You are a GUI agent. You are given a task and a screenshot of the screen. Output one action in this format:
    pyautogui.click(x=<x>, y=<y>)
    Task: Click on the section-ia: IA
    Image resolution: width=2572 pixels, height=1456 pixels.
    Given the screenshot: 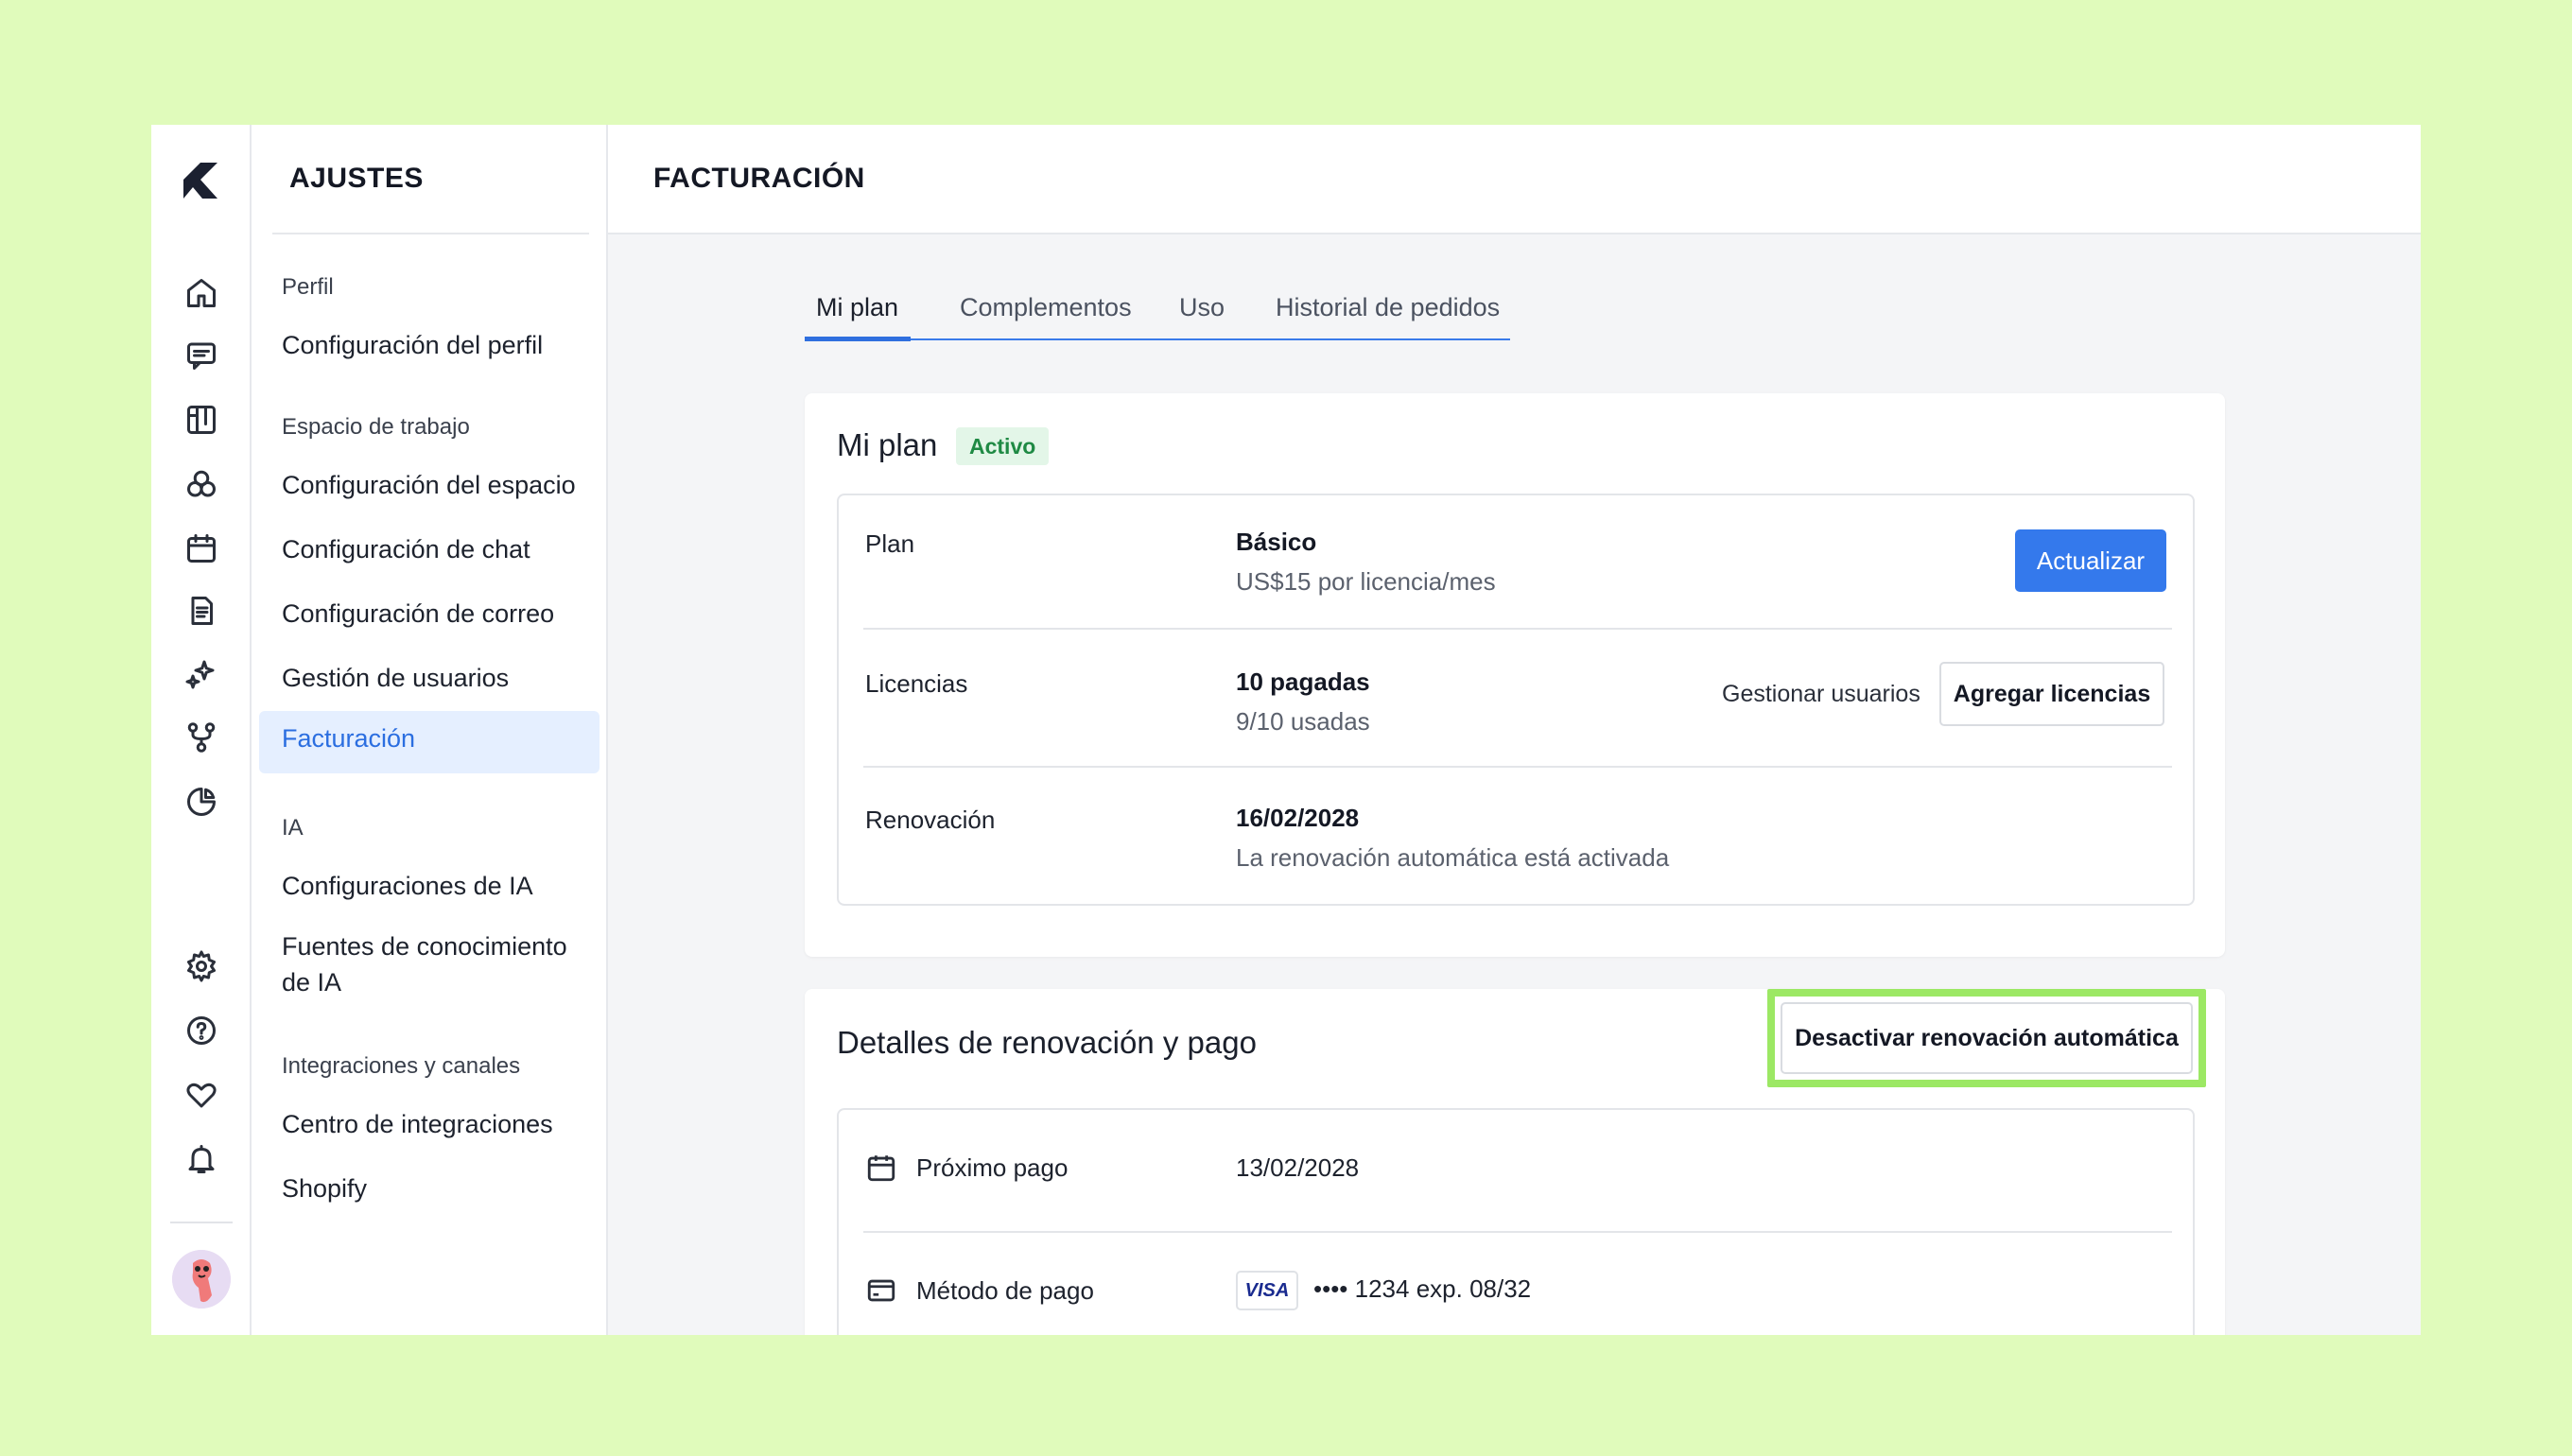 What is the action you would take?
    pyautogui.click(x=293, y=828)
    